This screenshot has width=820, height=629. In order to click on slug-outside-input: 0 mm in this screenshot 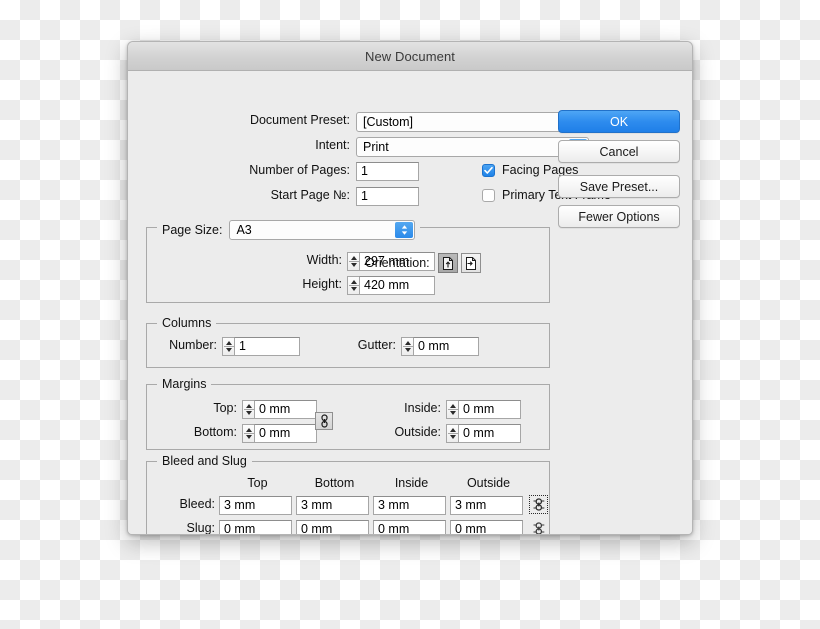, I will do `click(486, 527)`.